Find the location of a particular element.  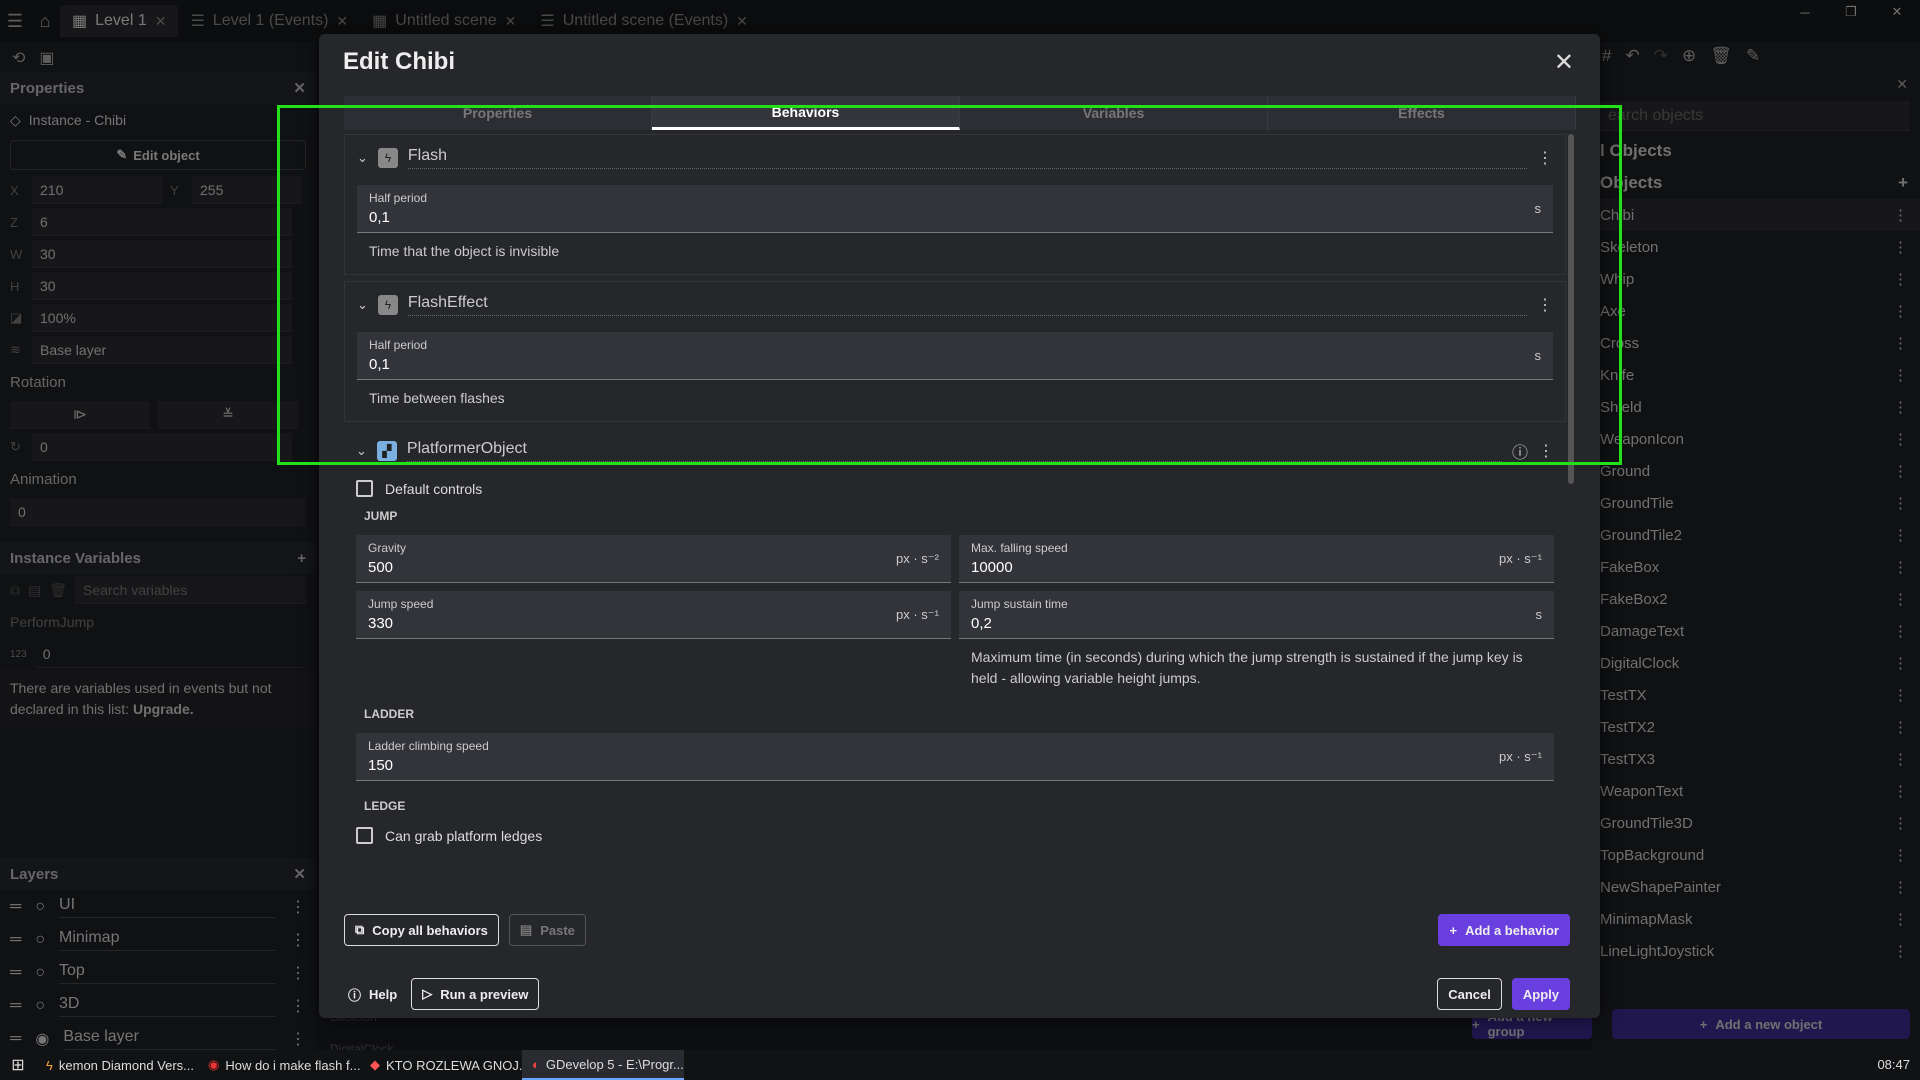

windows-start-icon: ⊞ is located at coordinates (18, 1065).